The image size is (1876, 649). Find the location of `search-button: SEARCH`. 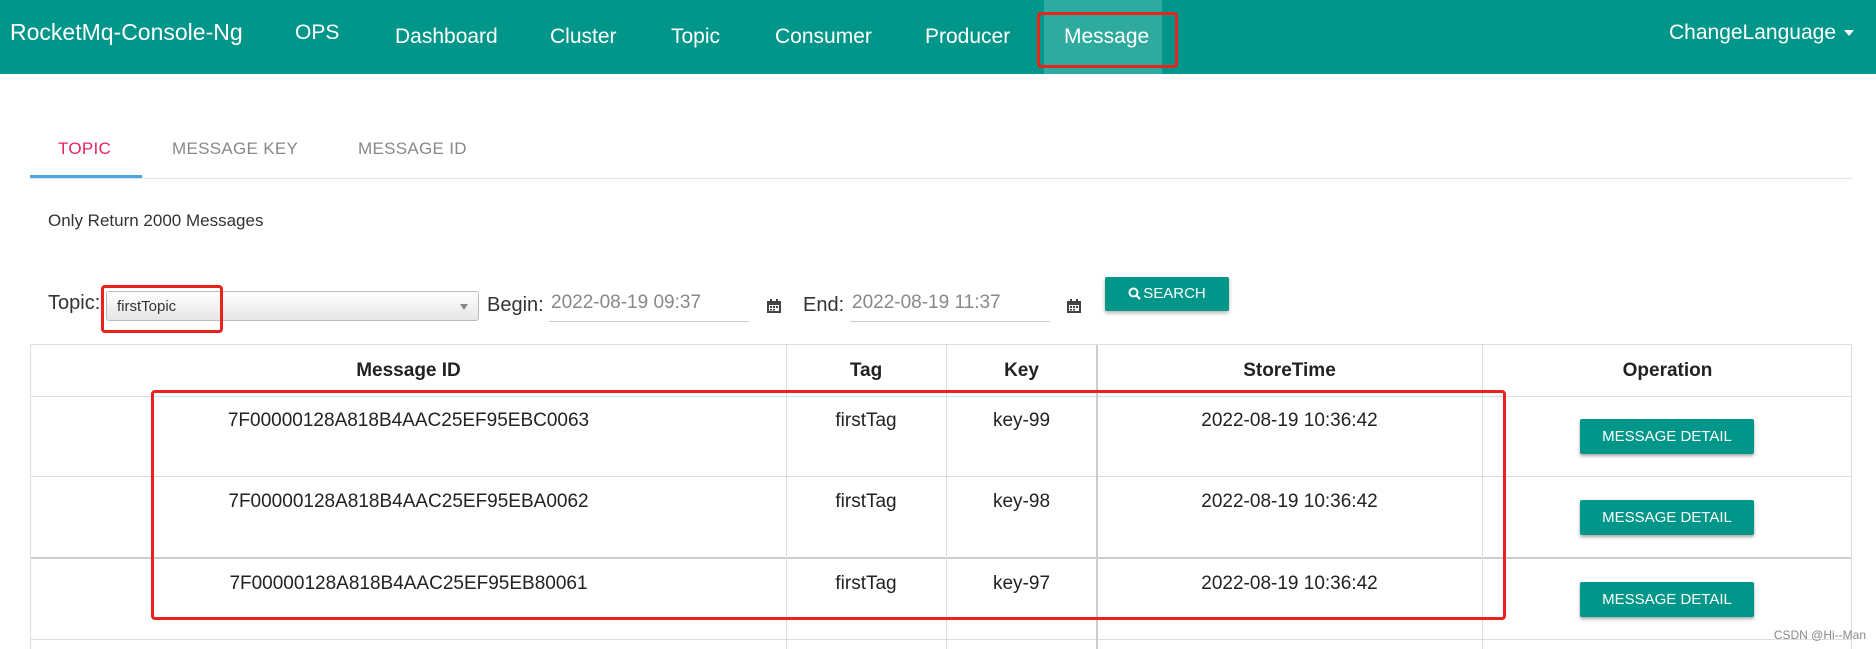

search-button: SEARCH is located at coordinates (1167, 294).